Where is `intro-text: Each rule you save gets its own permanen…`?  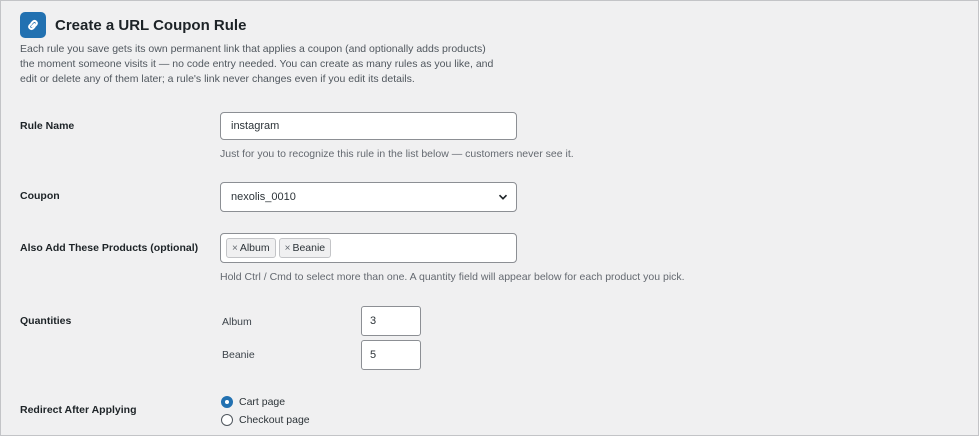 intro-text: Each rule you save gets its own permanen… is located at coordinates (257, 64).